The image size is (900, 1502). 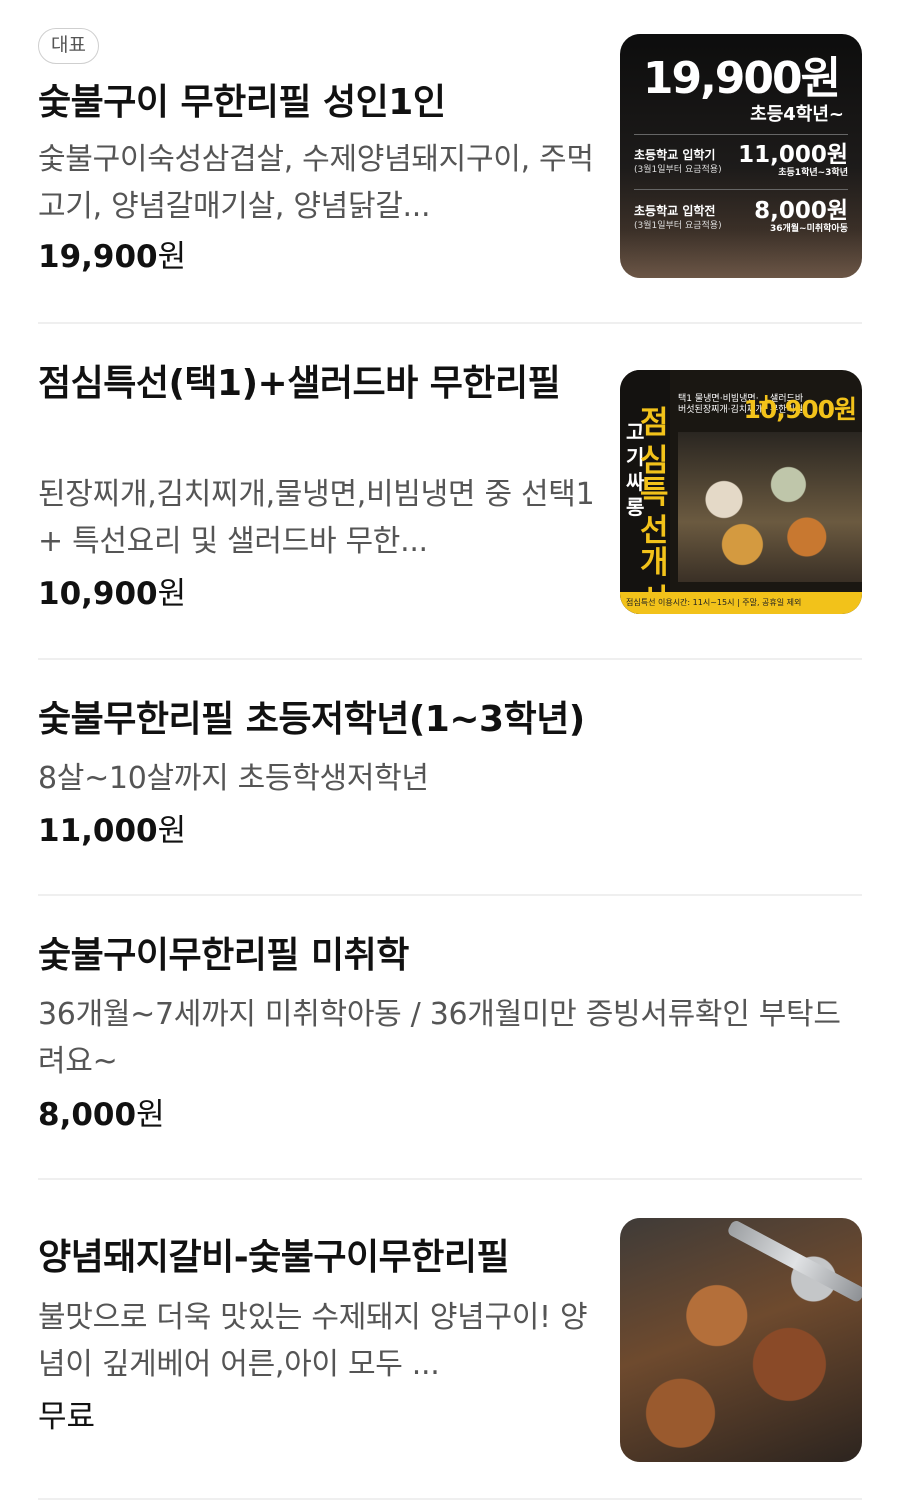 I want to click on item-price: 무료, so click(x=67, y=1417).